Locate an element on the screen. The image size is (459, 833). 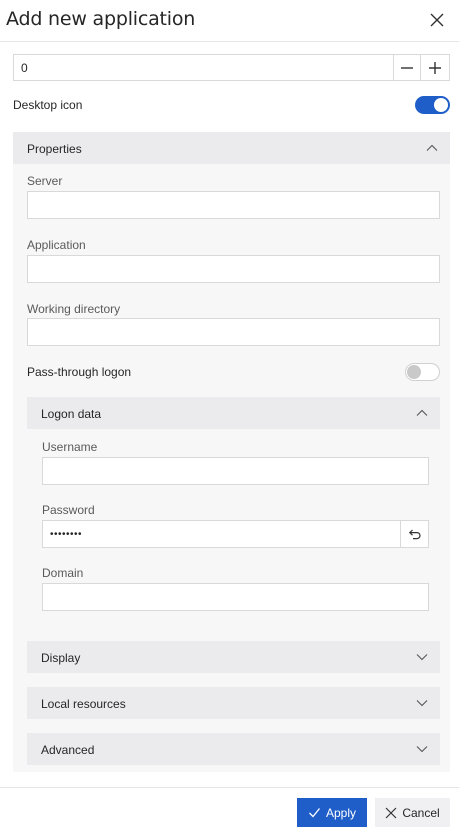
number-input: 0 is located at coordinates (203, 67).